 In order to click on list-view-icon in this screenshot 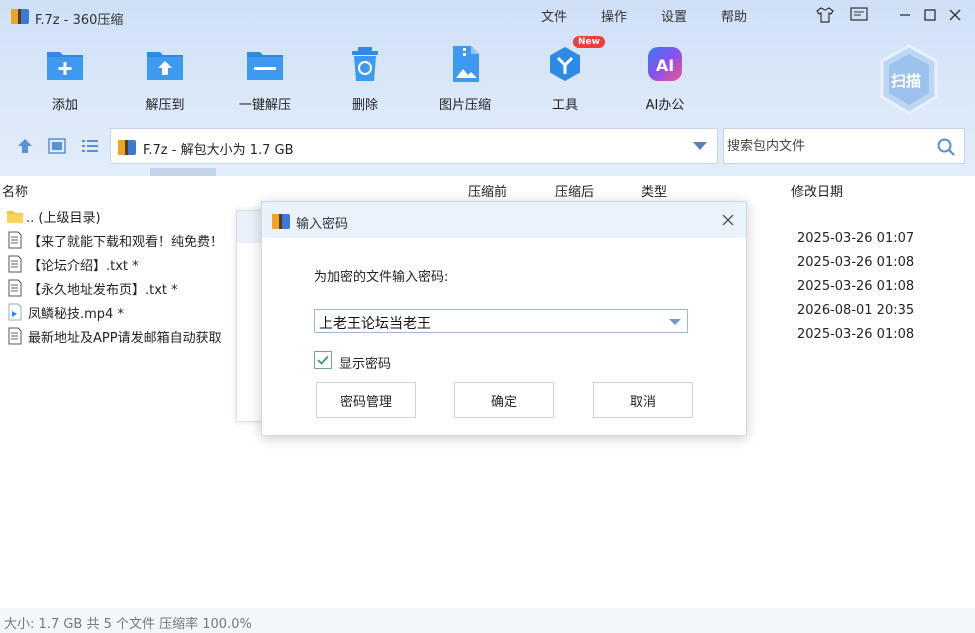, I will do `click(90, 146)`.